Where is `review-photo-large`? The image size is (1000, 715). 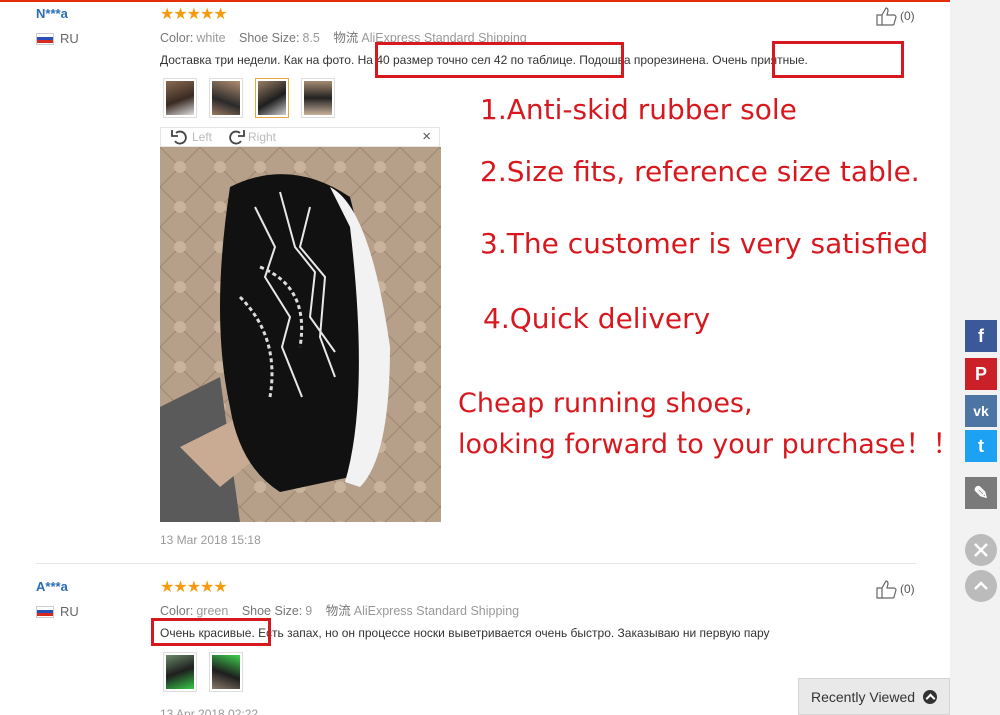
review-photo-large is located at coordinates (300, 334).